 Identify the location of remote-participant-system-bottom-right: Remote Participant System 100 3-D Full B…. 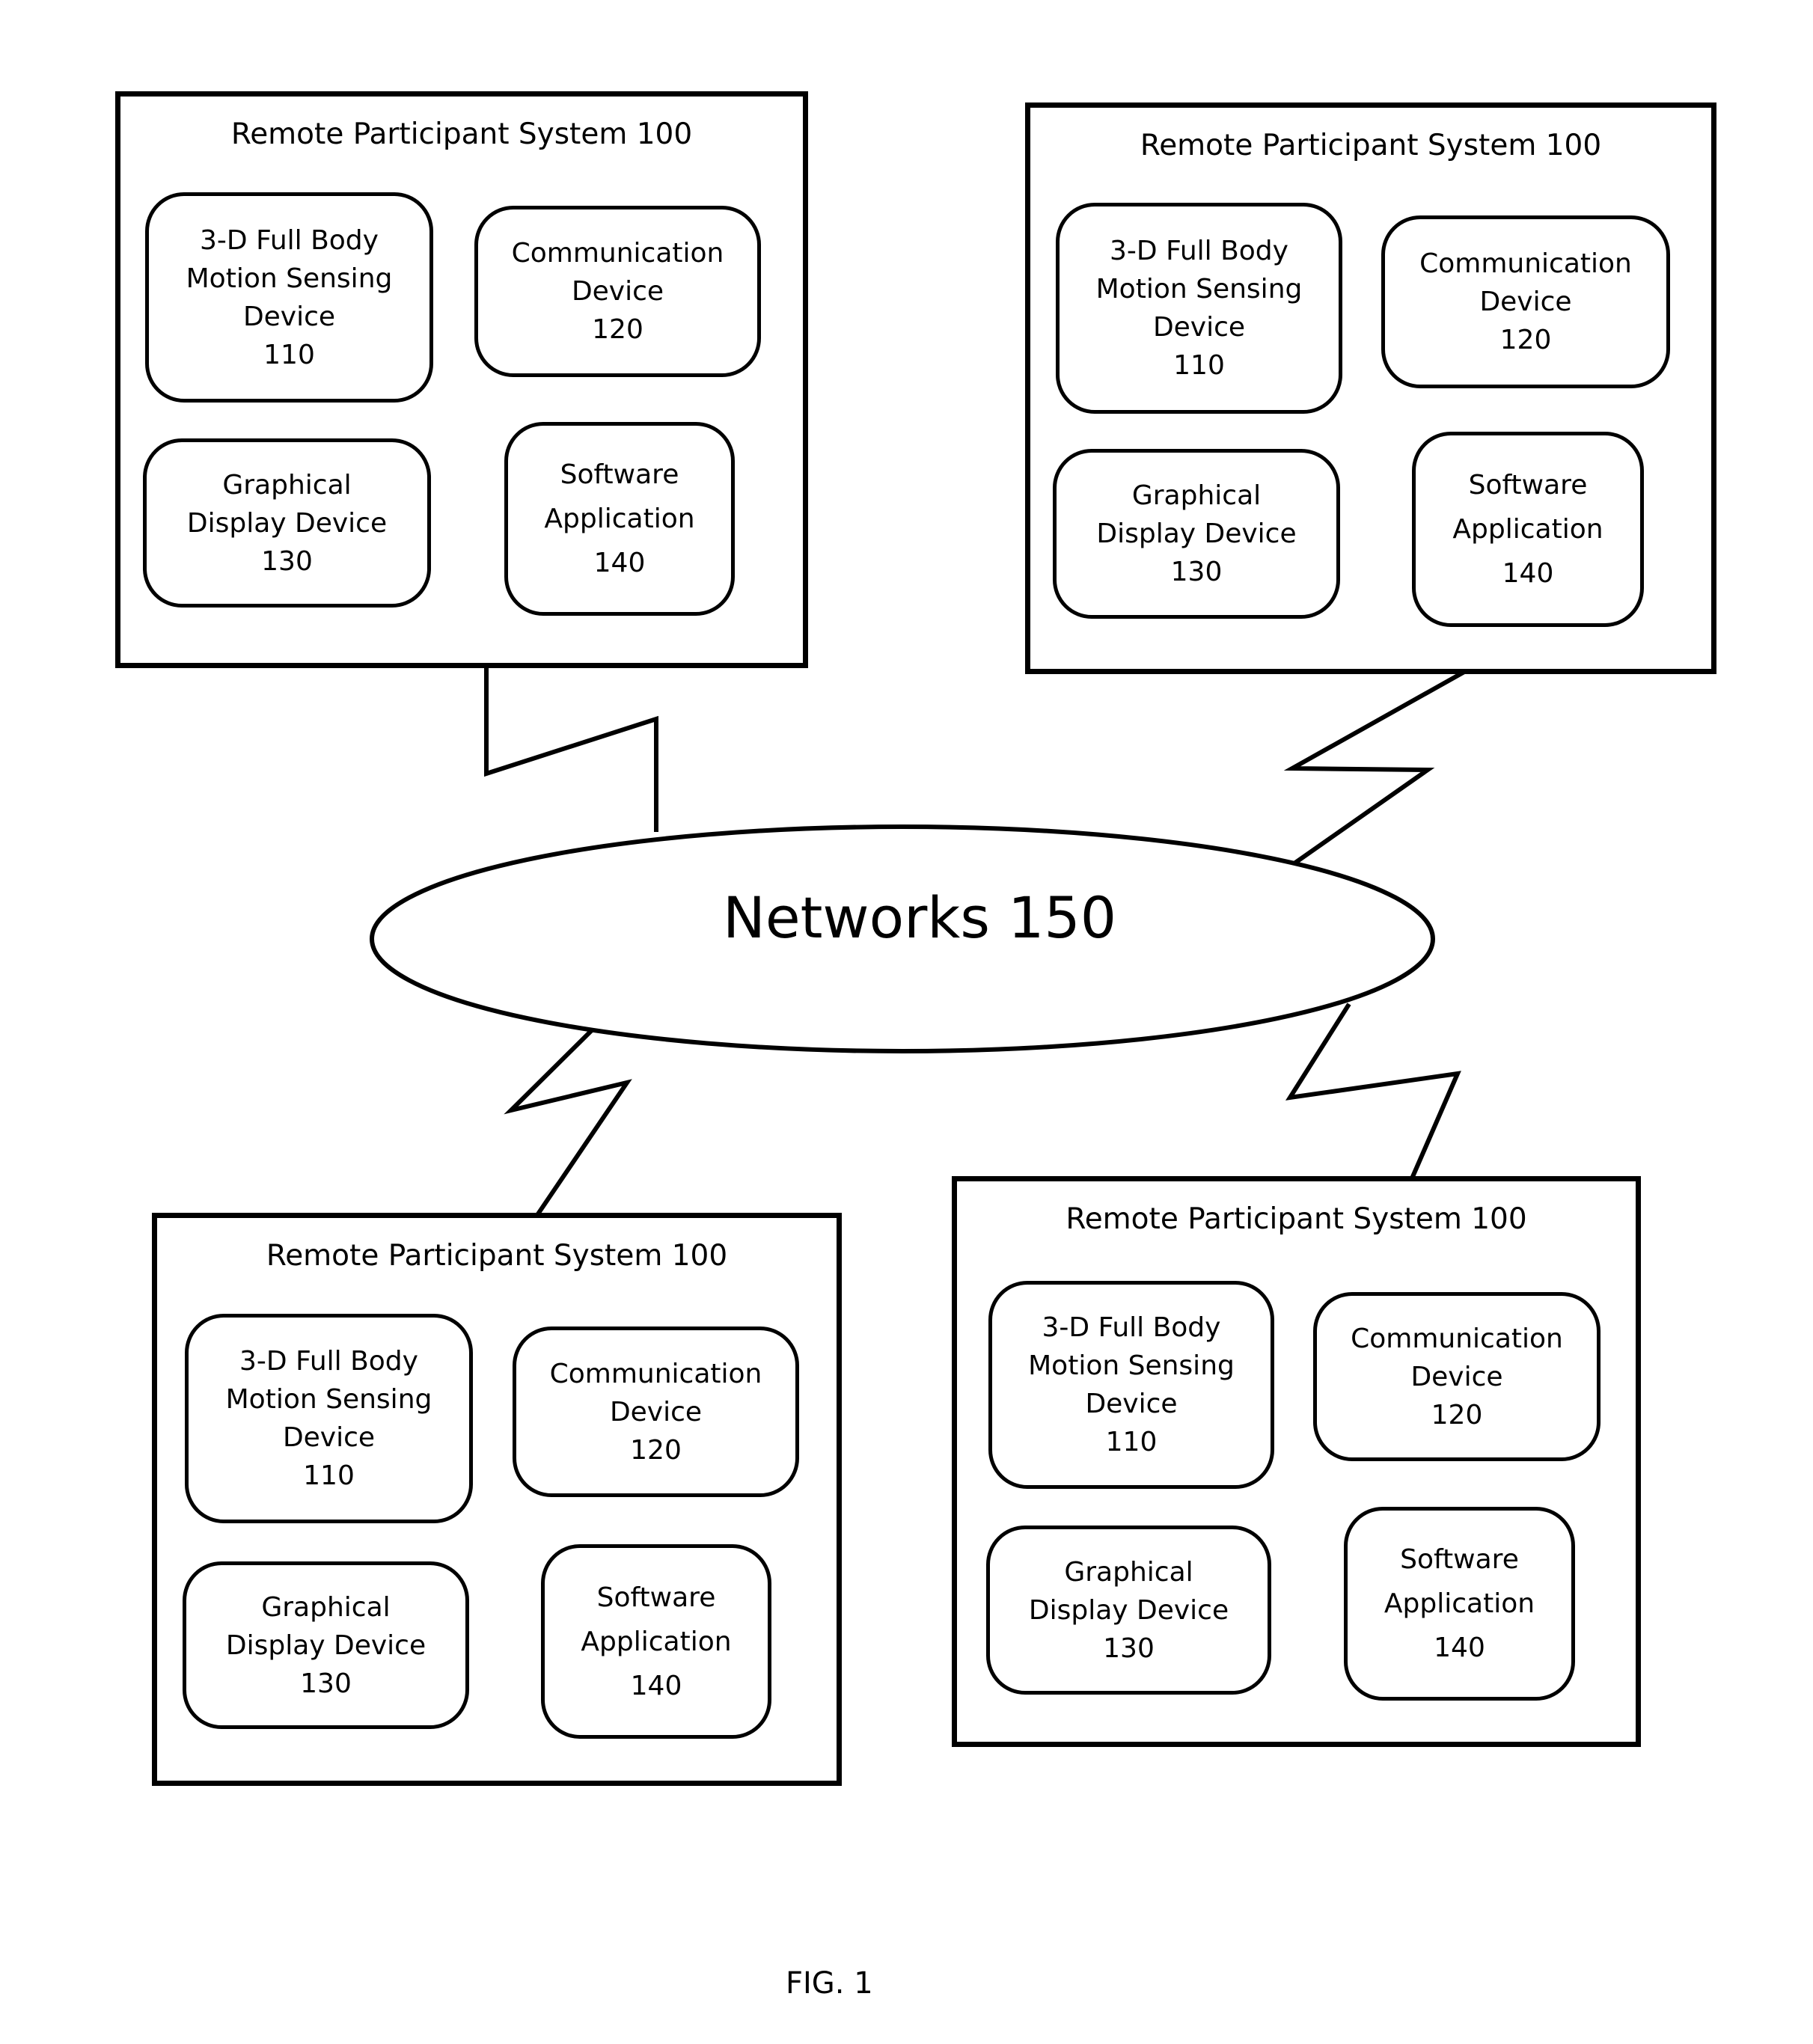
(1296, 1461).